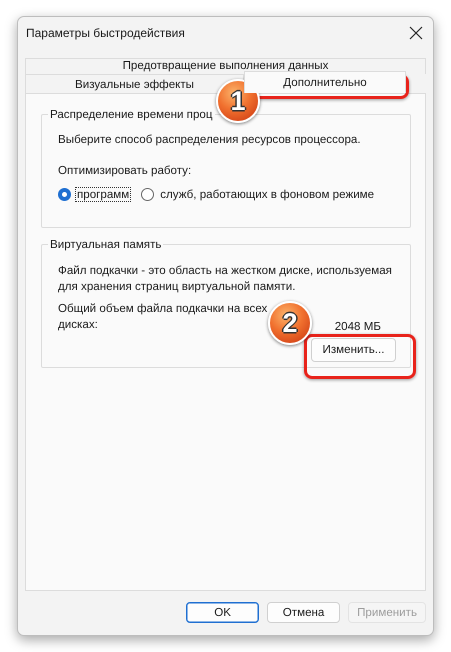 This screenshot has width=451, height=652. Describe the element at coordinates (125, 170) in the screenshot. I see `optimize-label: Оптимизировать работу:` at that location.